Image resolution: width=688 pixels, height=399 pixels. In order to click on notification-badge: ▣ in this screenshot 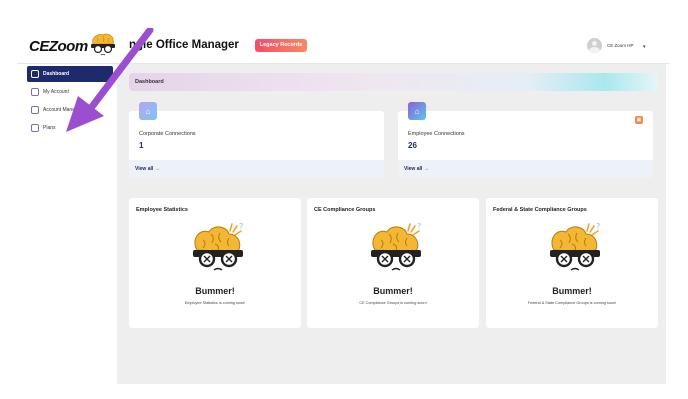, I will do `click(639, 120)`.